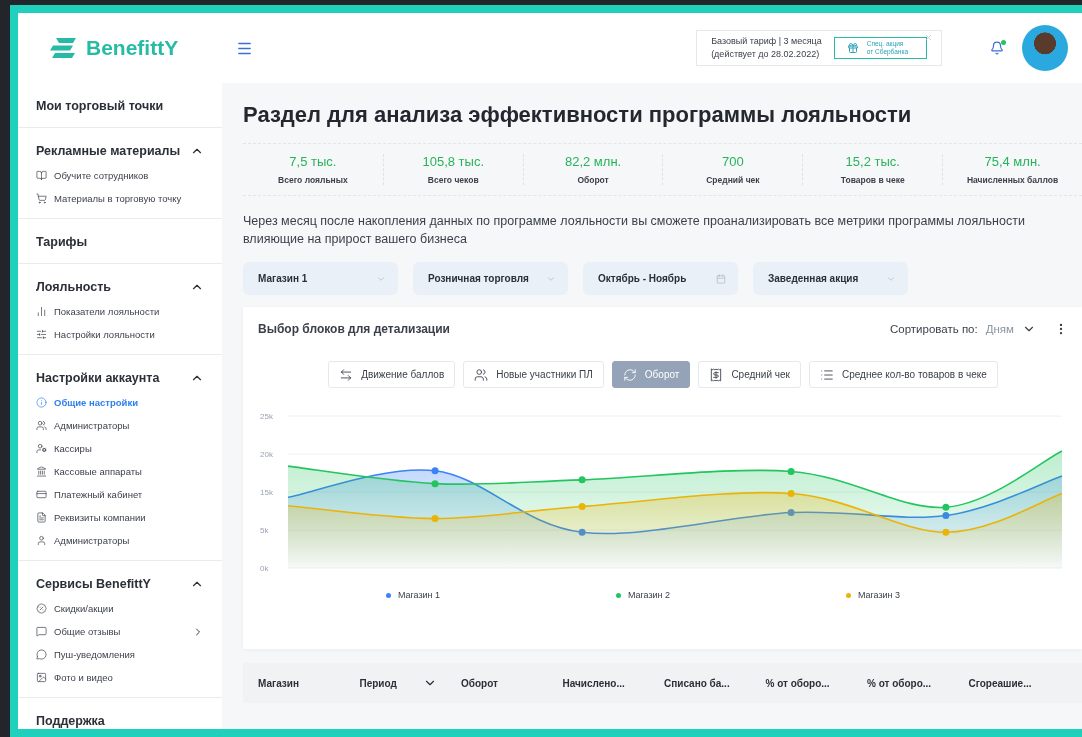 The image size is (1082, 737). Describe the element at coordinates (320, 278) in the screenshot. I see `filter-dropdown: Магазин 1` at that location.